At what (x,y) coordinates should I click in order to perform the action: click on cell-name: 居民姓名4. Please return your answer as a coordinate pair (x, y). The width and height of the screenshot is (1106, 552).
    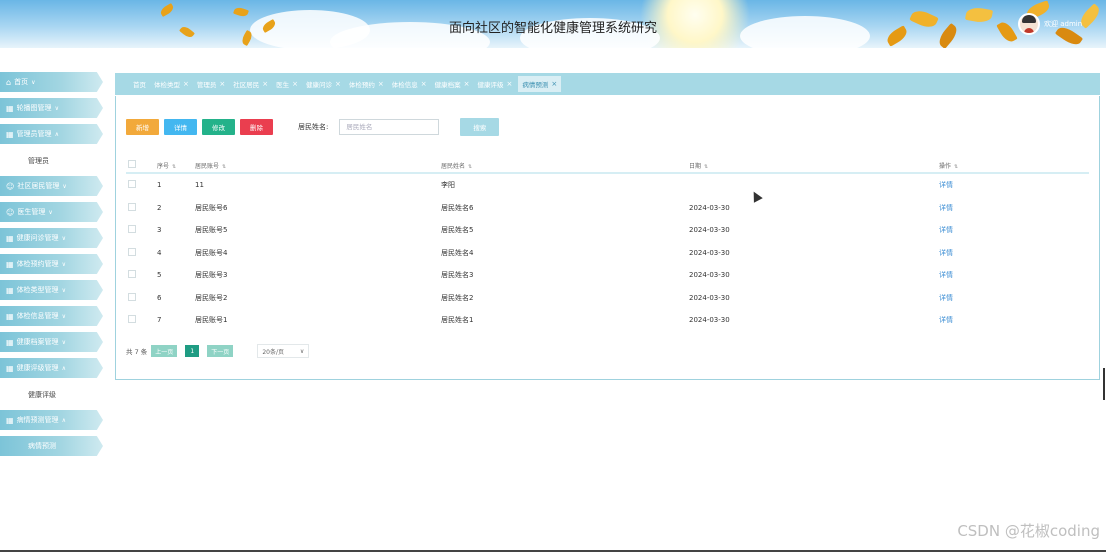
    Looking at the image, I should click on (457, 252).